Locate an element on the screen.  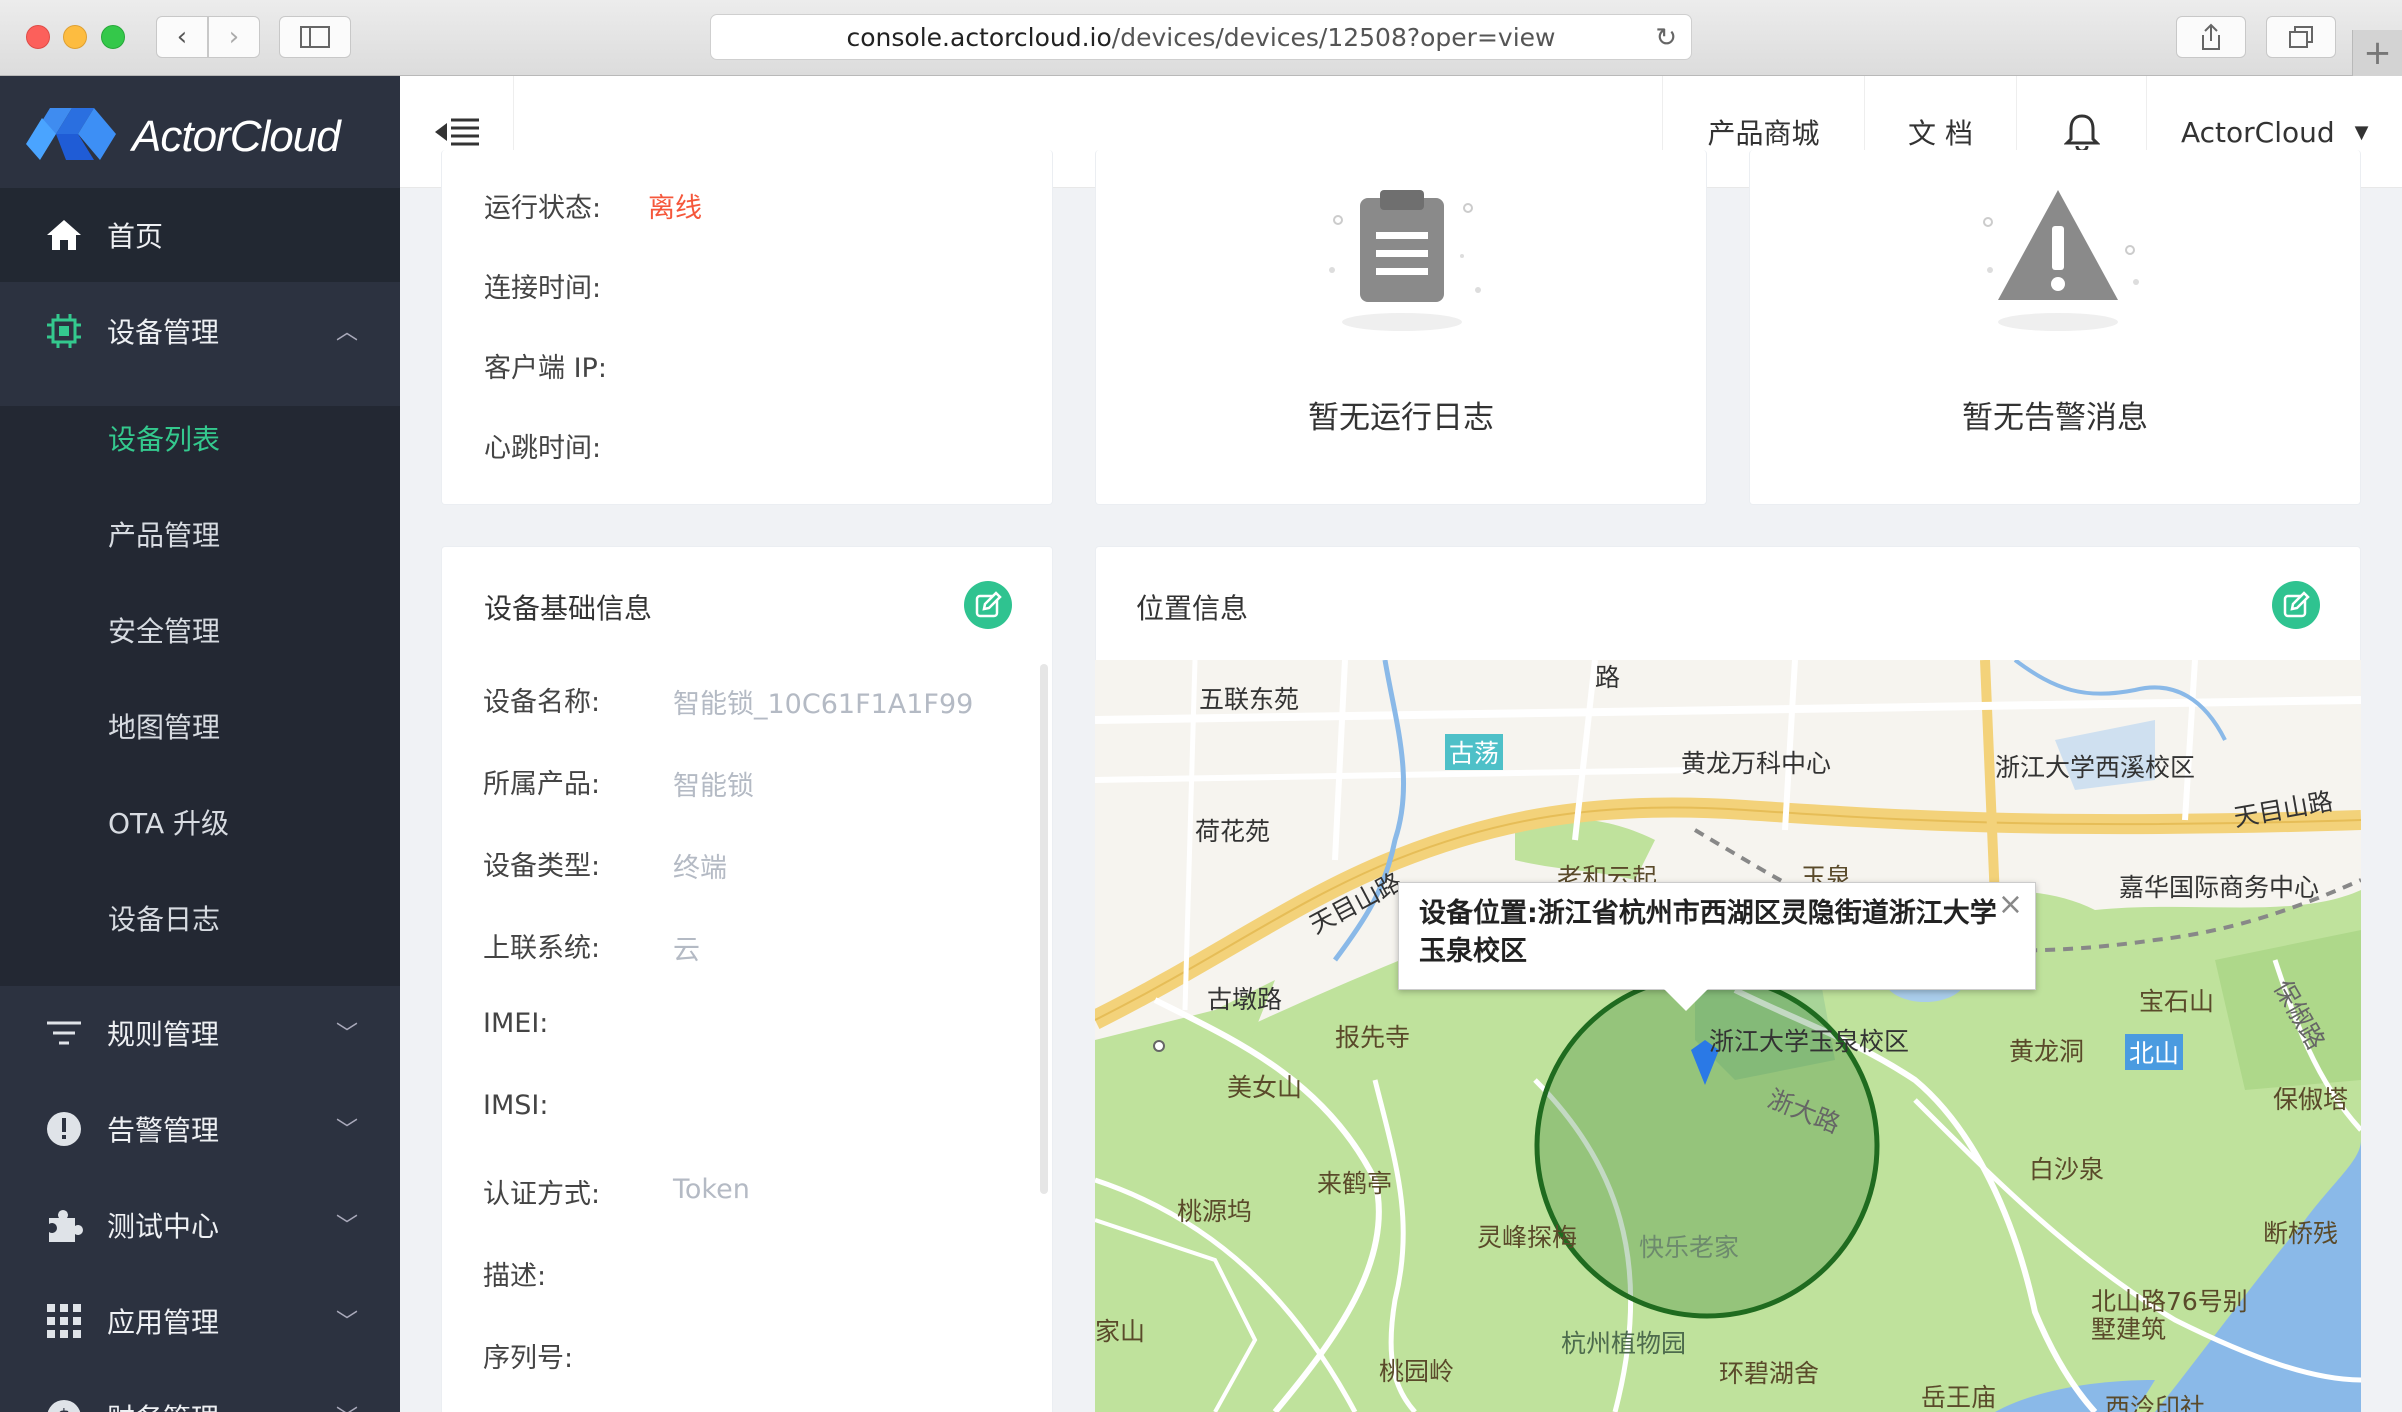
chip-icon is located at coordinates (64, 331).